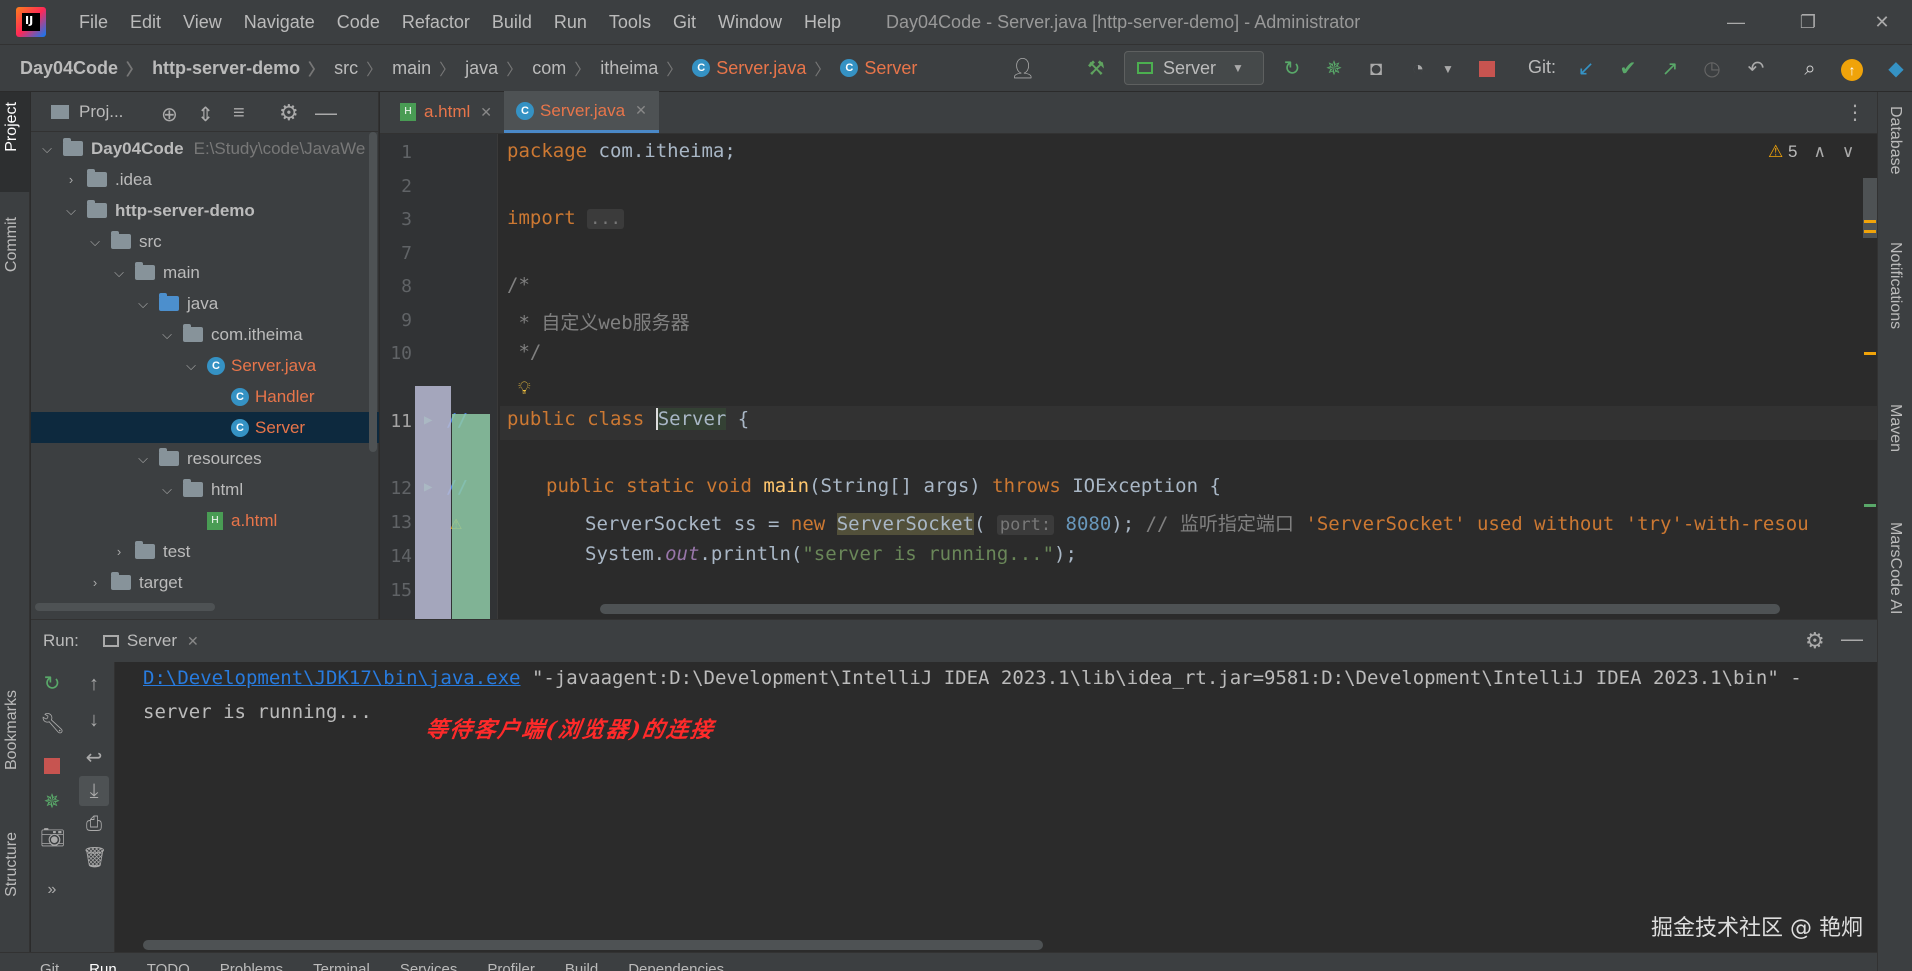 This screenshot has height=971, width=1912. Describe the element at coordinates (205, 334) in the screenshot. I see `tree-item-com-itheima: ⌵ com.itheima` at that location.